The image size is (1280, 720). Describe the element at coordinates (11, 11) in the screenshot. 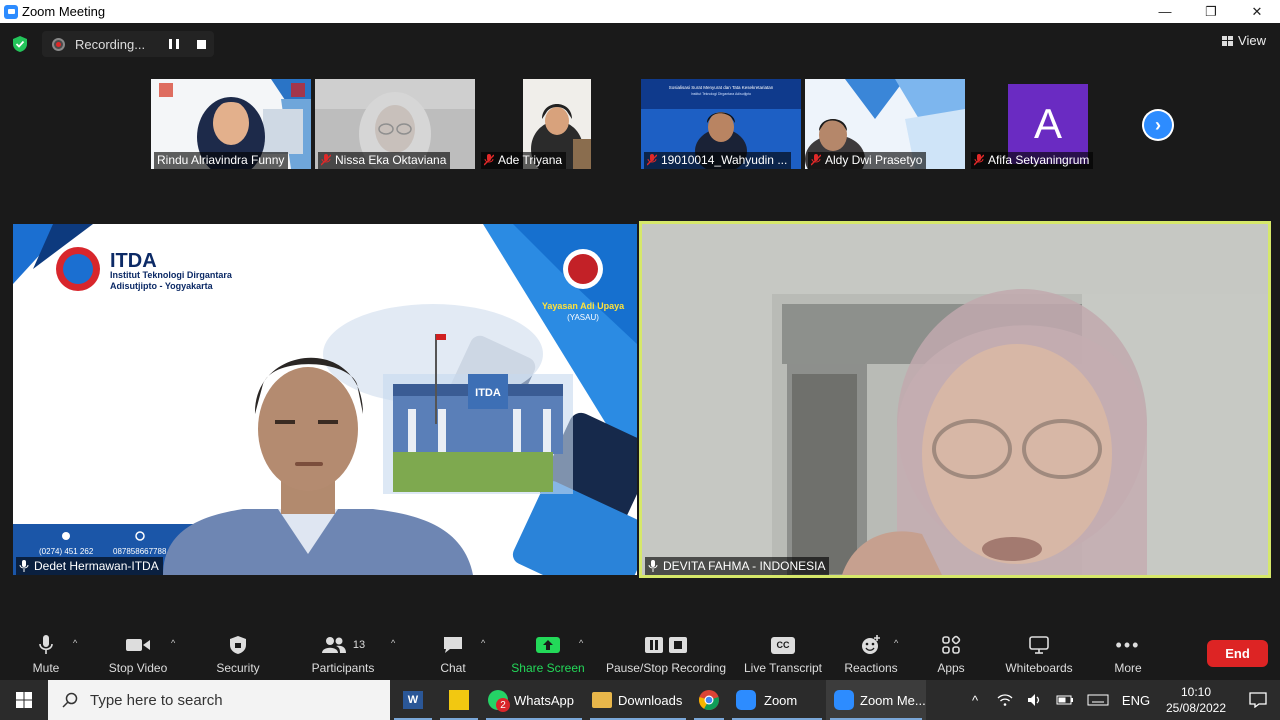

I see `zoom-app-icon` at that location.